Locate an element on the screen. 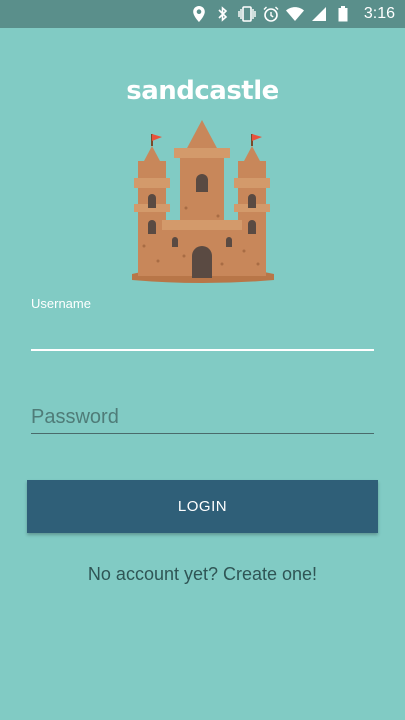 The height and width of the screenshot is (720, 405). location-icon is located at coordinates (199, 14).